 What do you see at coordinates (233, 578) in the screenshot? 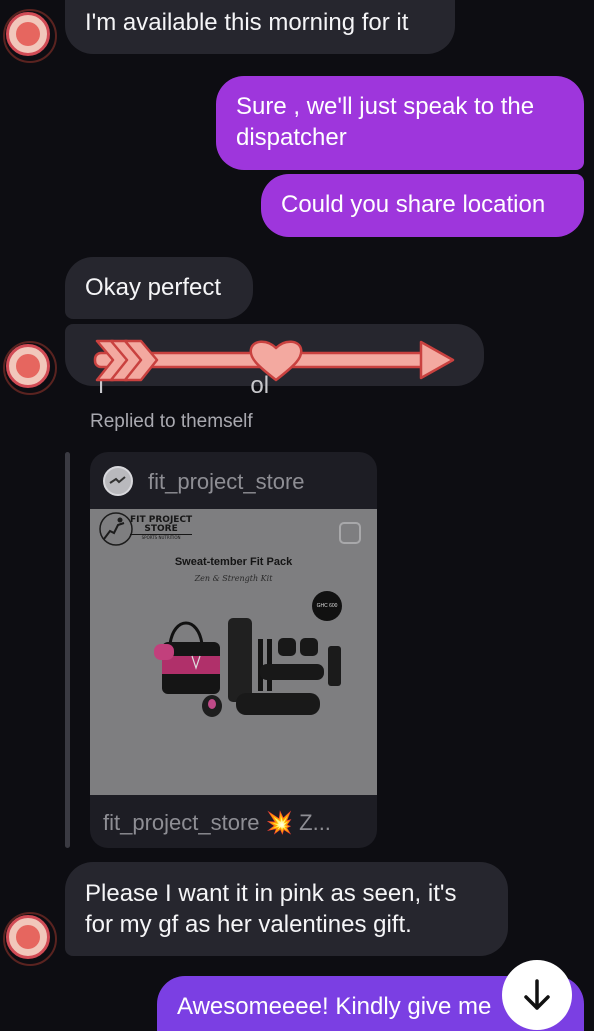
I see `post-subtitle: Zen & Strength Kit` at bounding box center [233, 578].